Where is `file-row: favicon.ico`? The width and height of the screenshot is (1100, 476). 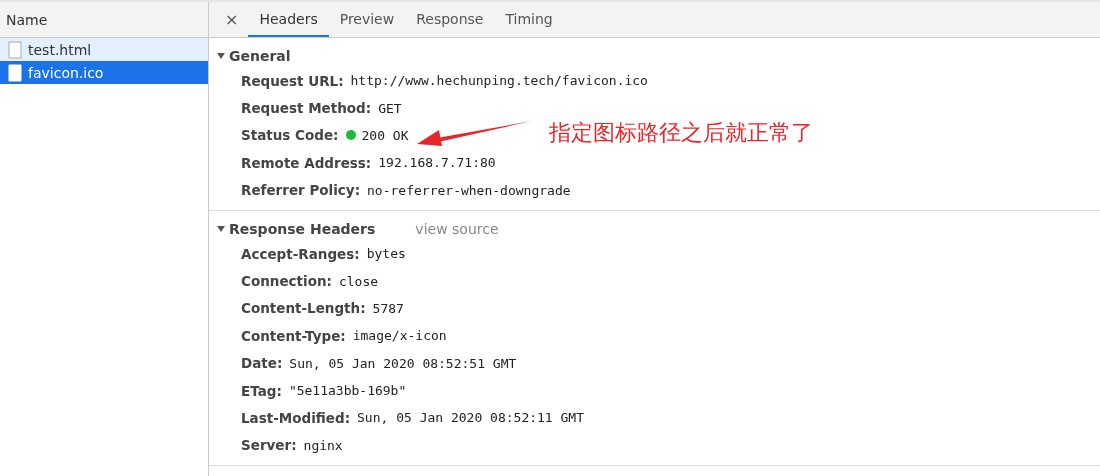
file-row: favicon.ico is located at coordinates (104, 72).